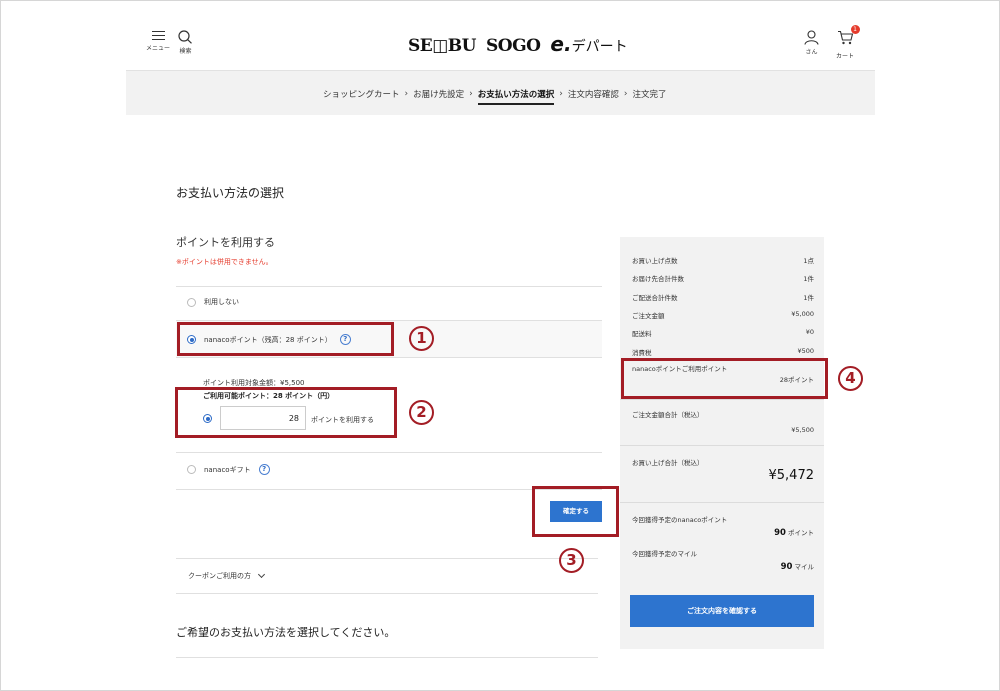 The height and width of the screenshot is (691, 1000). I want to click on summary-row: 配送料 ¥0, so click(723, 333).